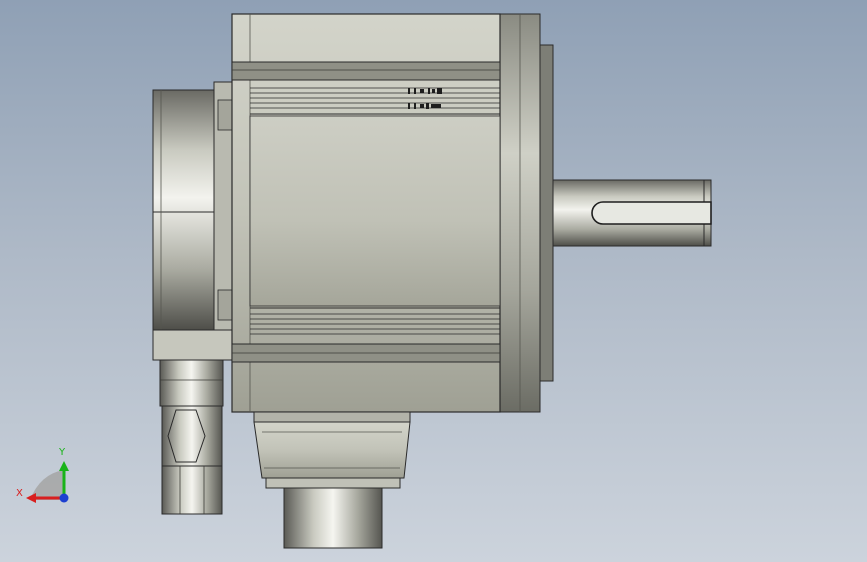 The image size is (867, 562). Describe the element at coordinates (31, 498) in the screenshot. I see `x-axis-arrow` at that location.